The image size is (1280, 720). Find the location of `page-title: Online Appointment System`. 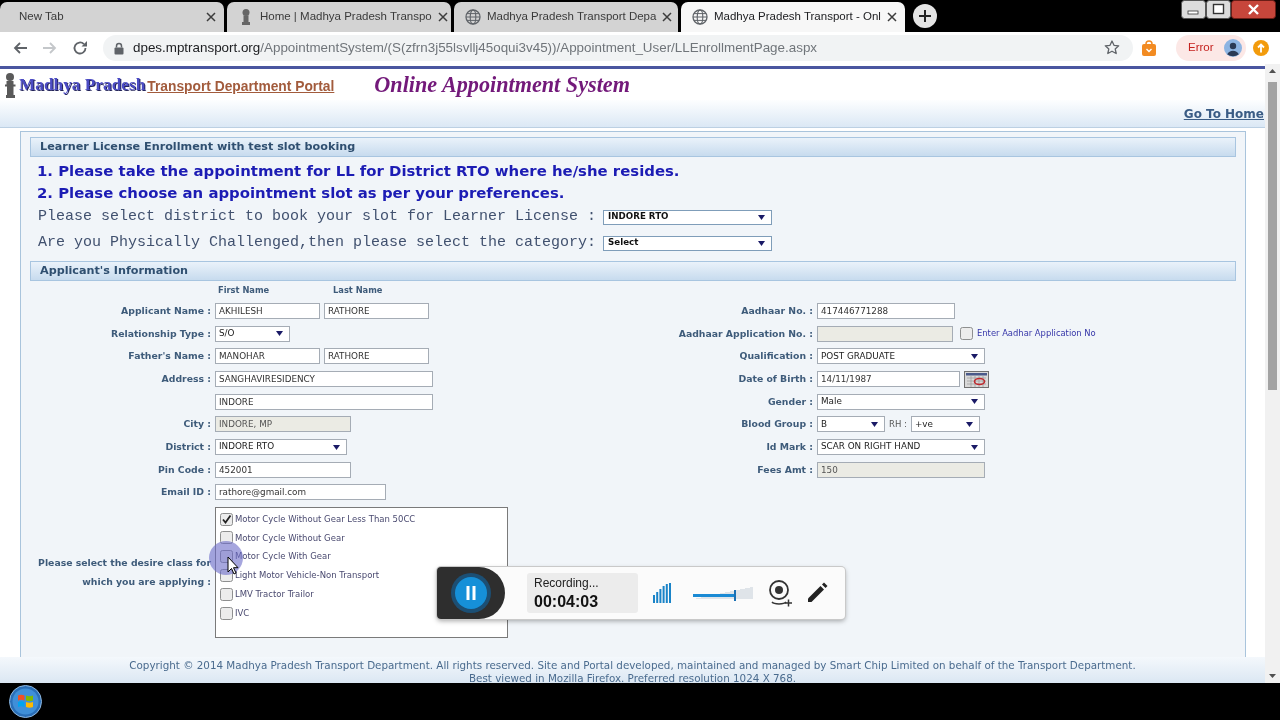

page-title: Online Appointment System is located at coordinates (502, 84).